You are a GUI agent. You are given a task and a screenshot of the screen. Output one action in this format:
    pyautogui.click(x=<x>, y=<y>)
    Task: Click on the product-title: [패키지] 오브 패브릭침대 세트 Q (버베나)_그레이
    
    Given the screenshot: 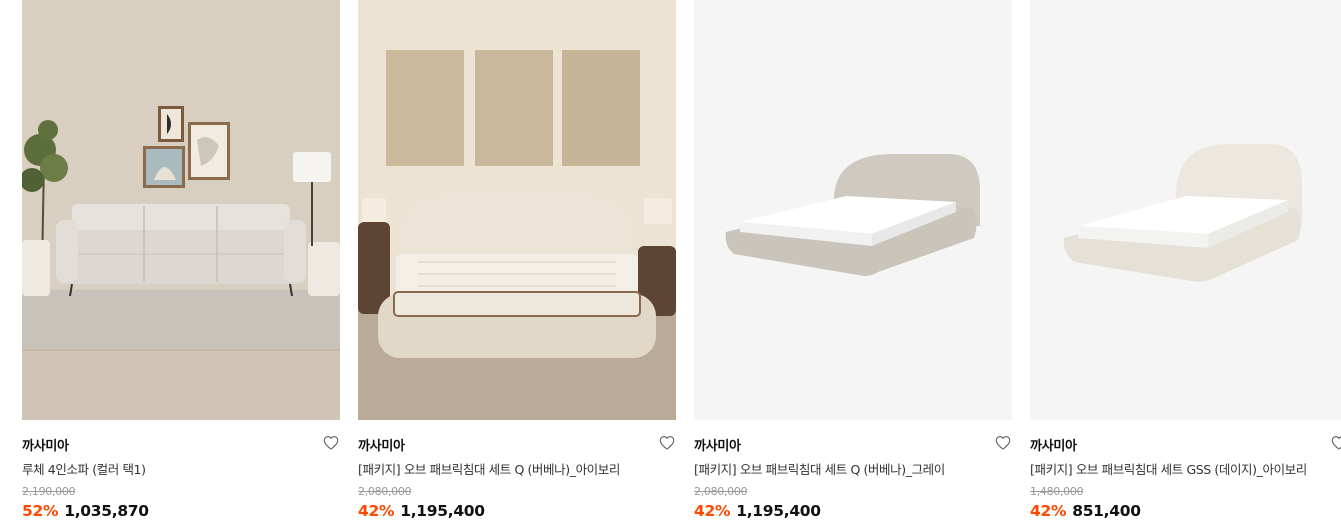 What is the action you would take?
    pyautogui.click(x=819, y=468)
    